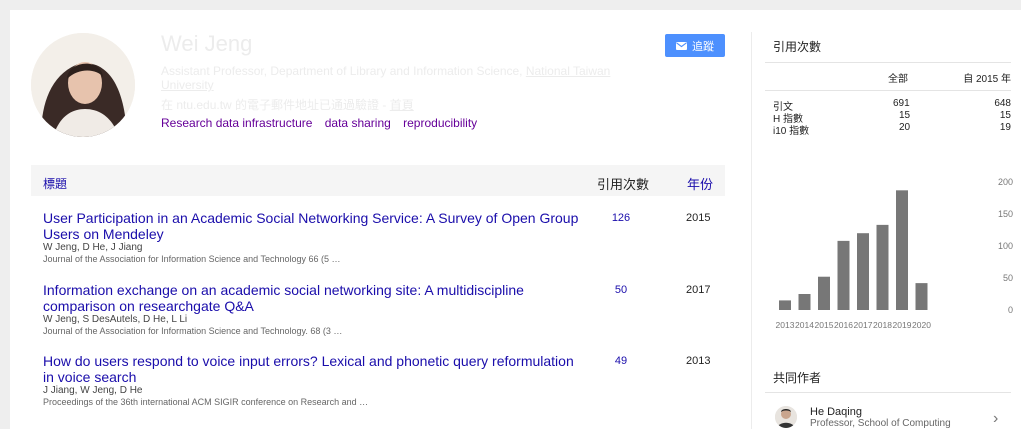 This screenshot has width=1021, height=429. I want to click on coauthor-role: Professor, School of Computing, so click(880, 423).